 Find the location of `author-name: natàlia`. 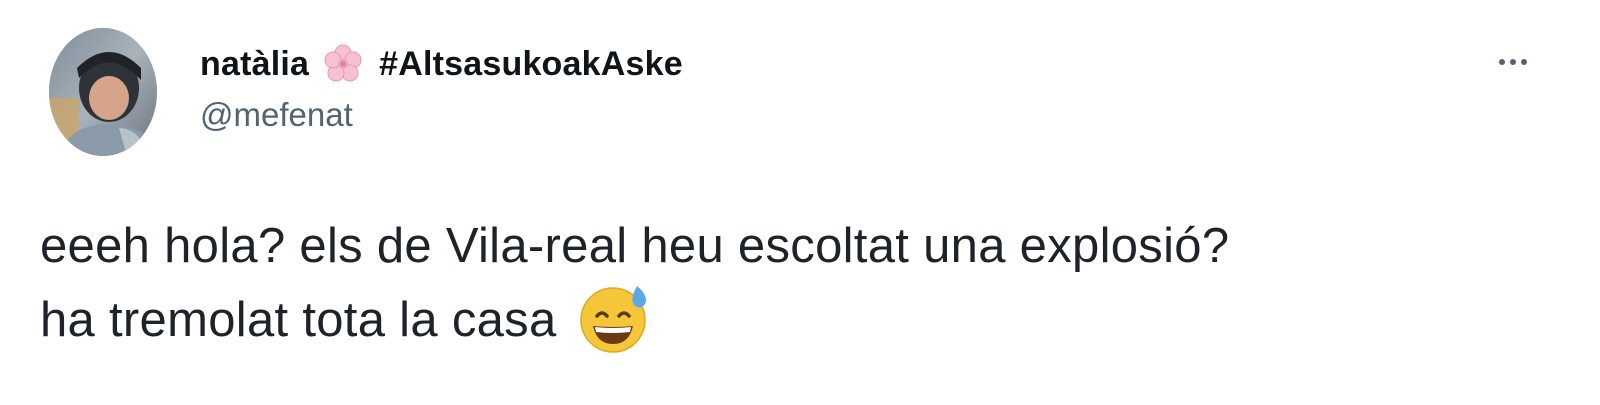

author-name: natàlia is located at coordinates (255, 63).